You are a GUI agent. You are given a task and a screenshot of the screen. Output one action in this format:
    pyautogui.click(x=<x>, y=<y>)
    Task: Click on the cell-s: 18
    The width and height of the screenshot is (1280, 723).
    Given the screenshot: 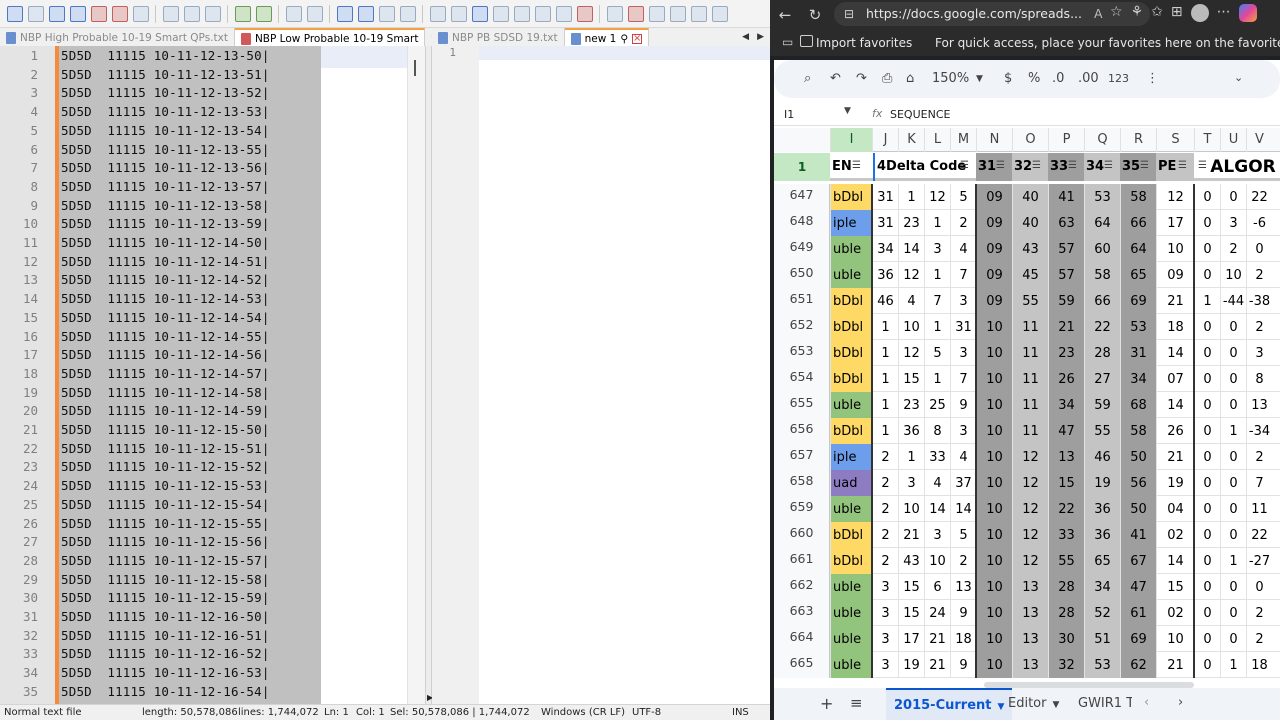 What is the action you would take?
    pyautogui.click(x=1175, y=327)
    